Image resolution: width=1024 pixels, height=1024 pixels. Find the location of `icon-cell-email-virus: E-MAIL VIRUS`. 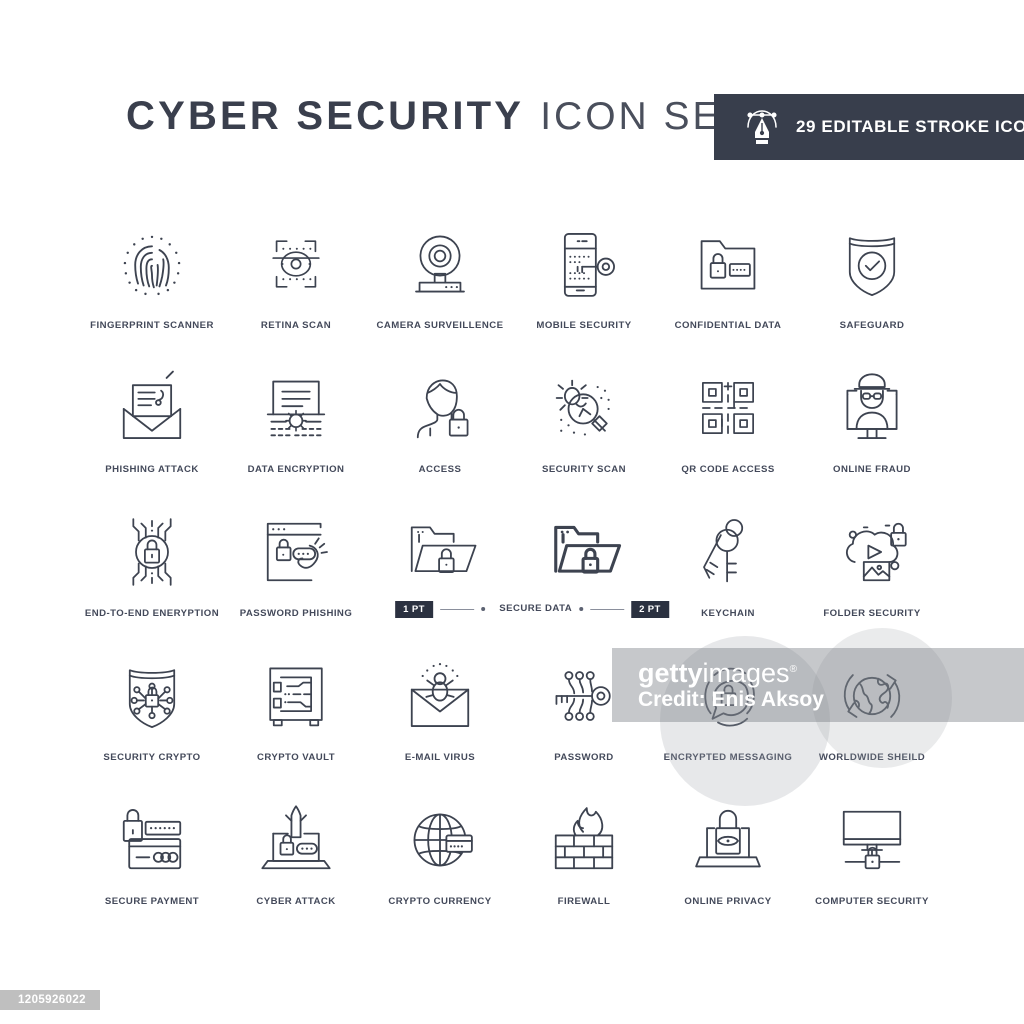

icon-cell-email-virus: E-MAIL VIRUS is located at coordinates (440, 714).